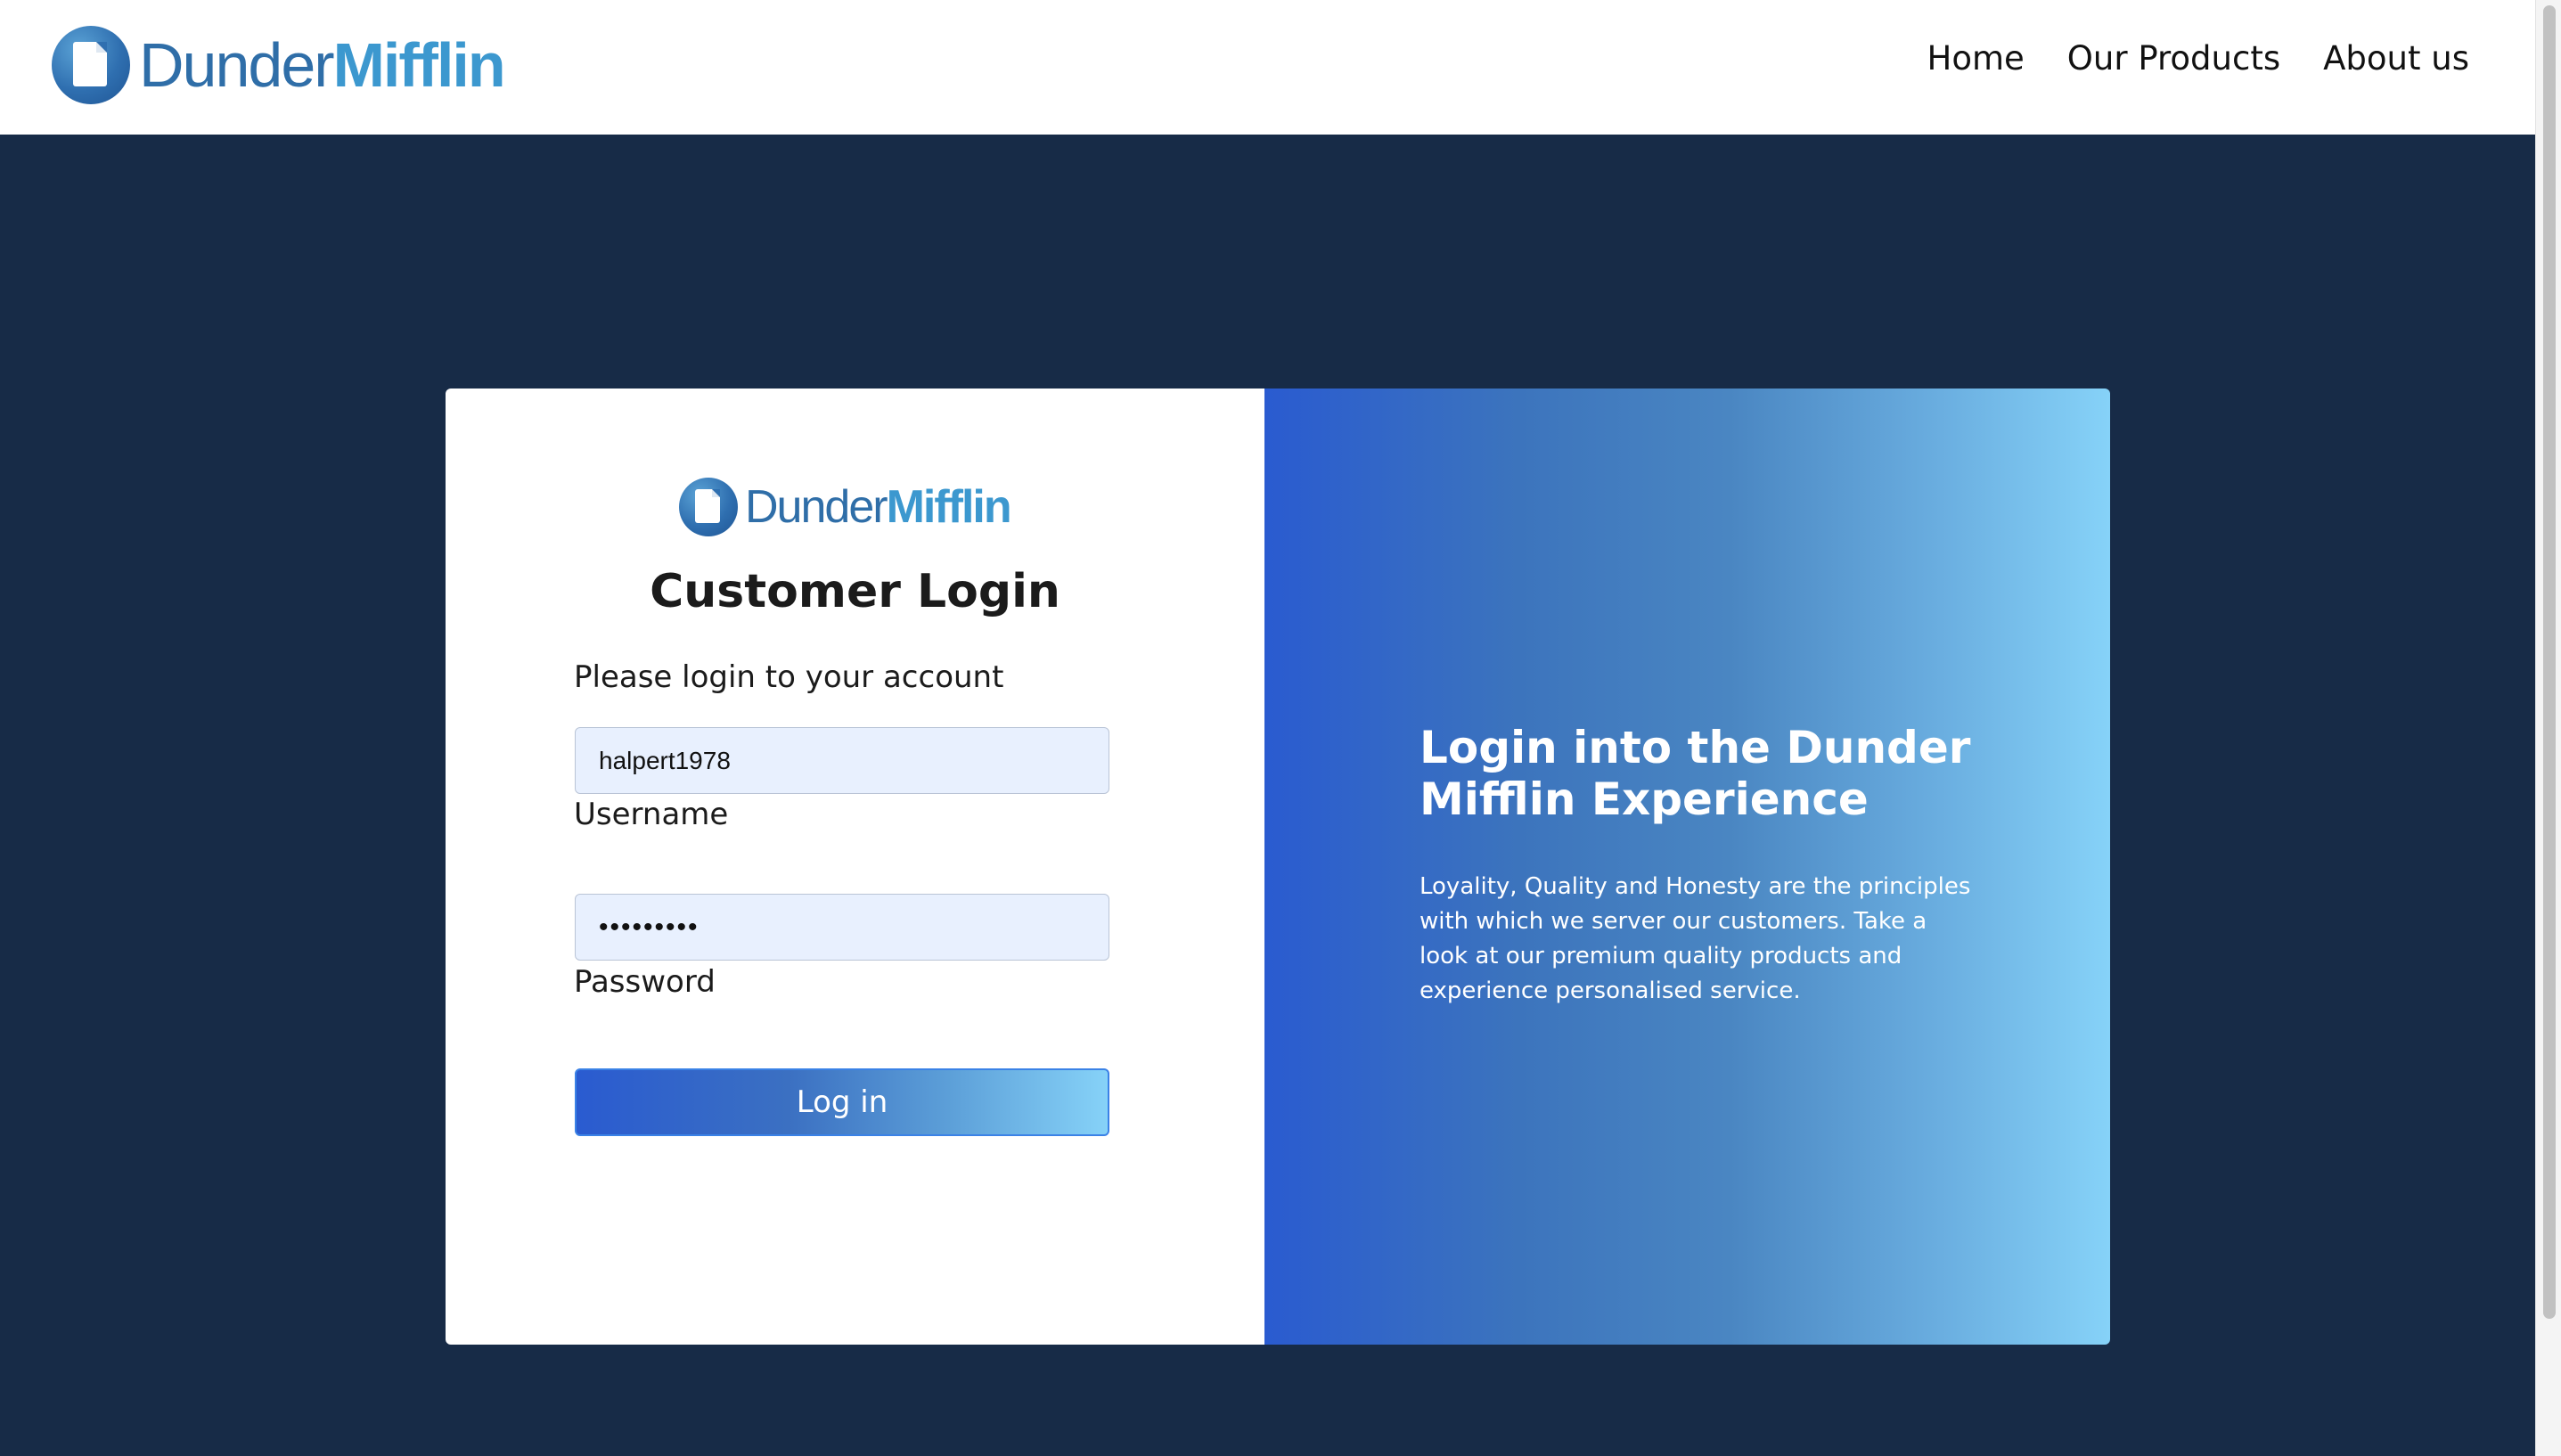 This screenshot has height=1456, width=2561. I want to click on promo-title: Login into the Dunder Mifflin Experience, so click(1695, 773).